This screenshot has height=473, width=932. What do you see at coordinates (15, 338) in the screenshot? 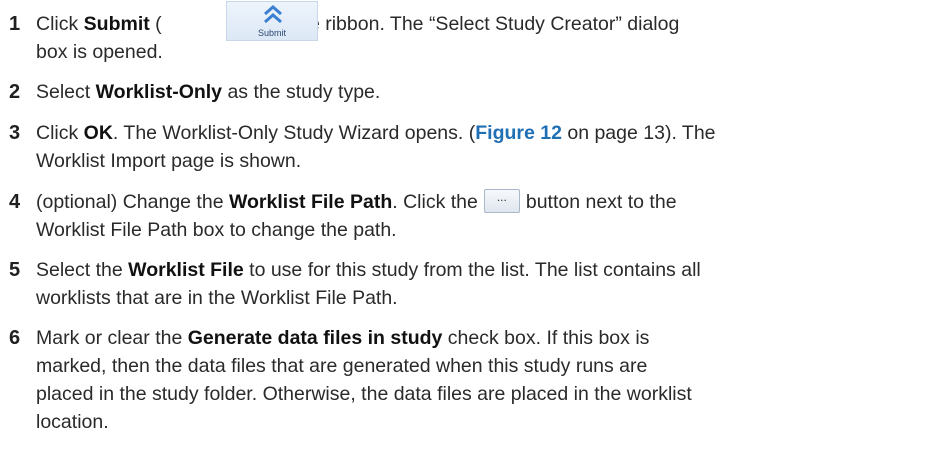
I see `step-number: 6` at bounding box center [15, 338].